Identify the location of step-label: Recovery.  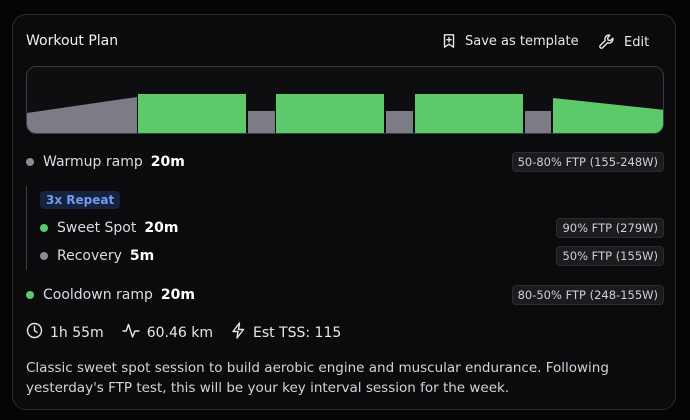
(89, 256).